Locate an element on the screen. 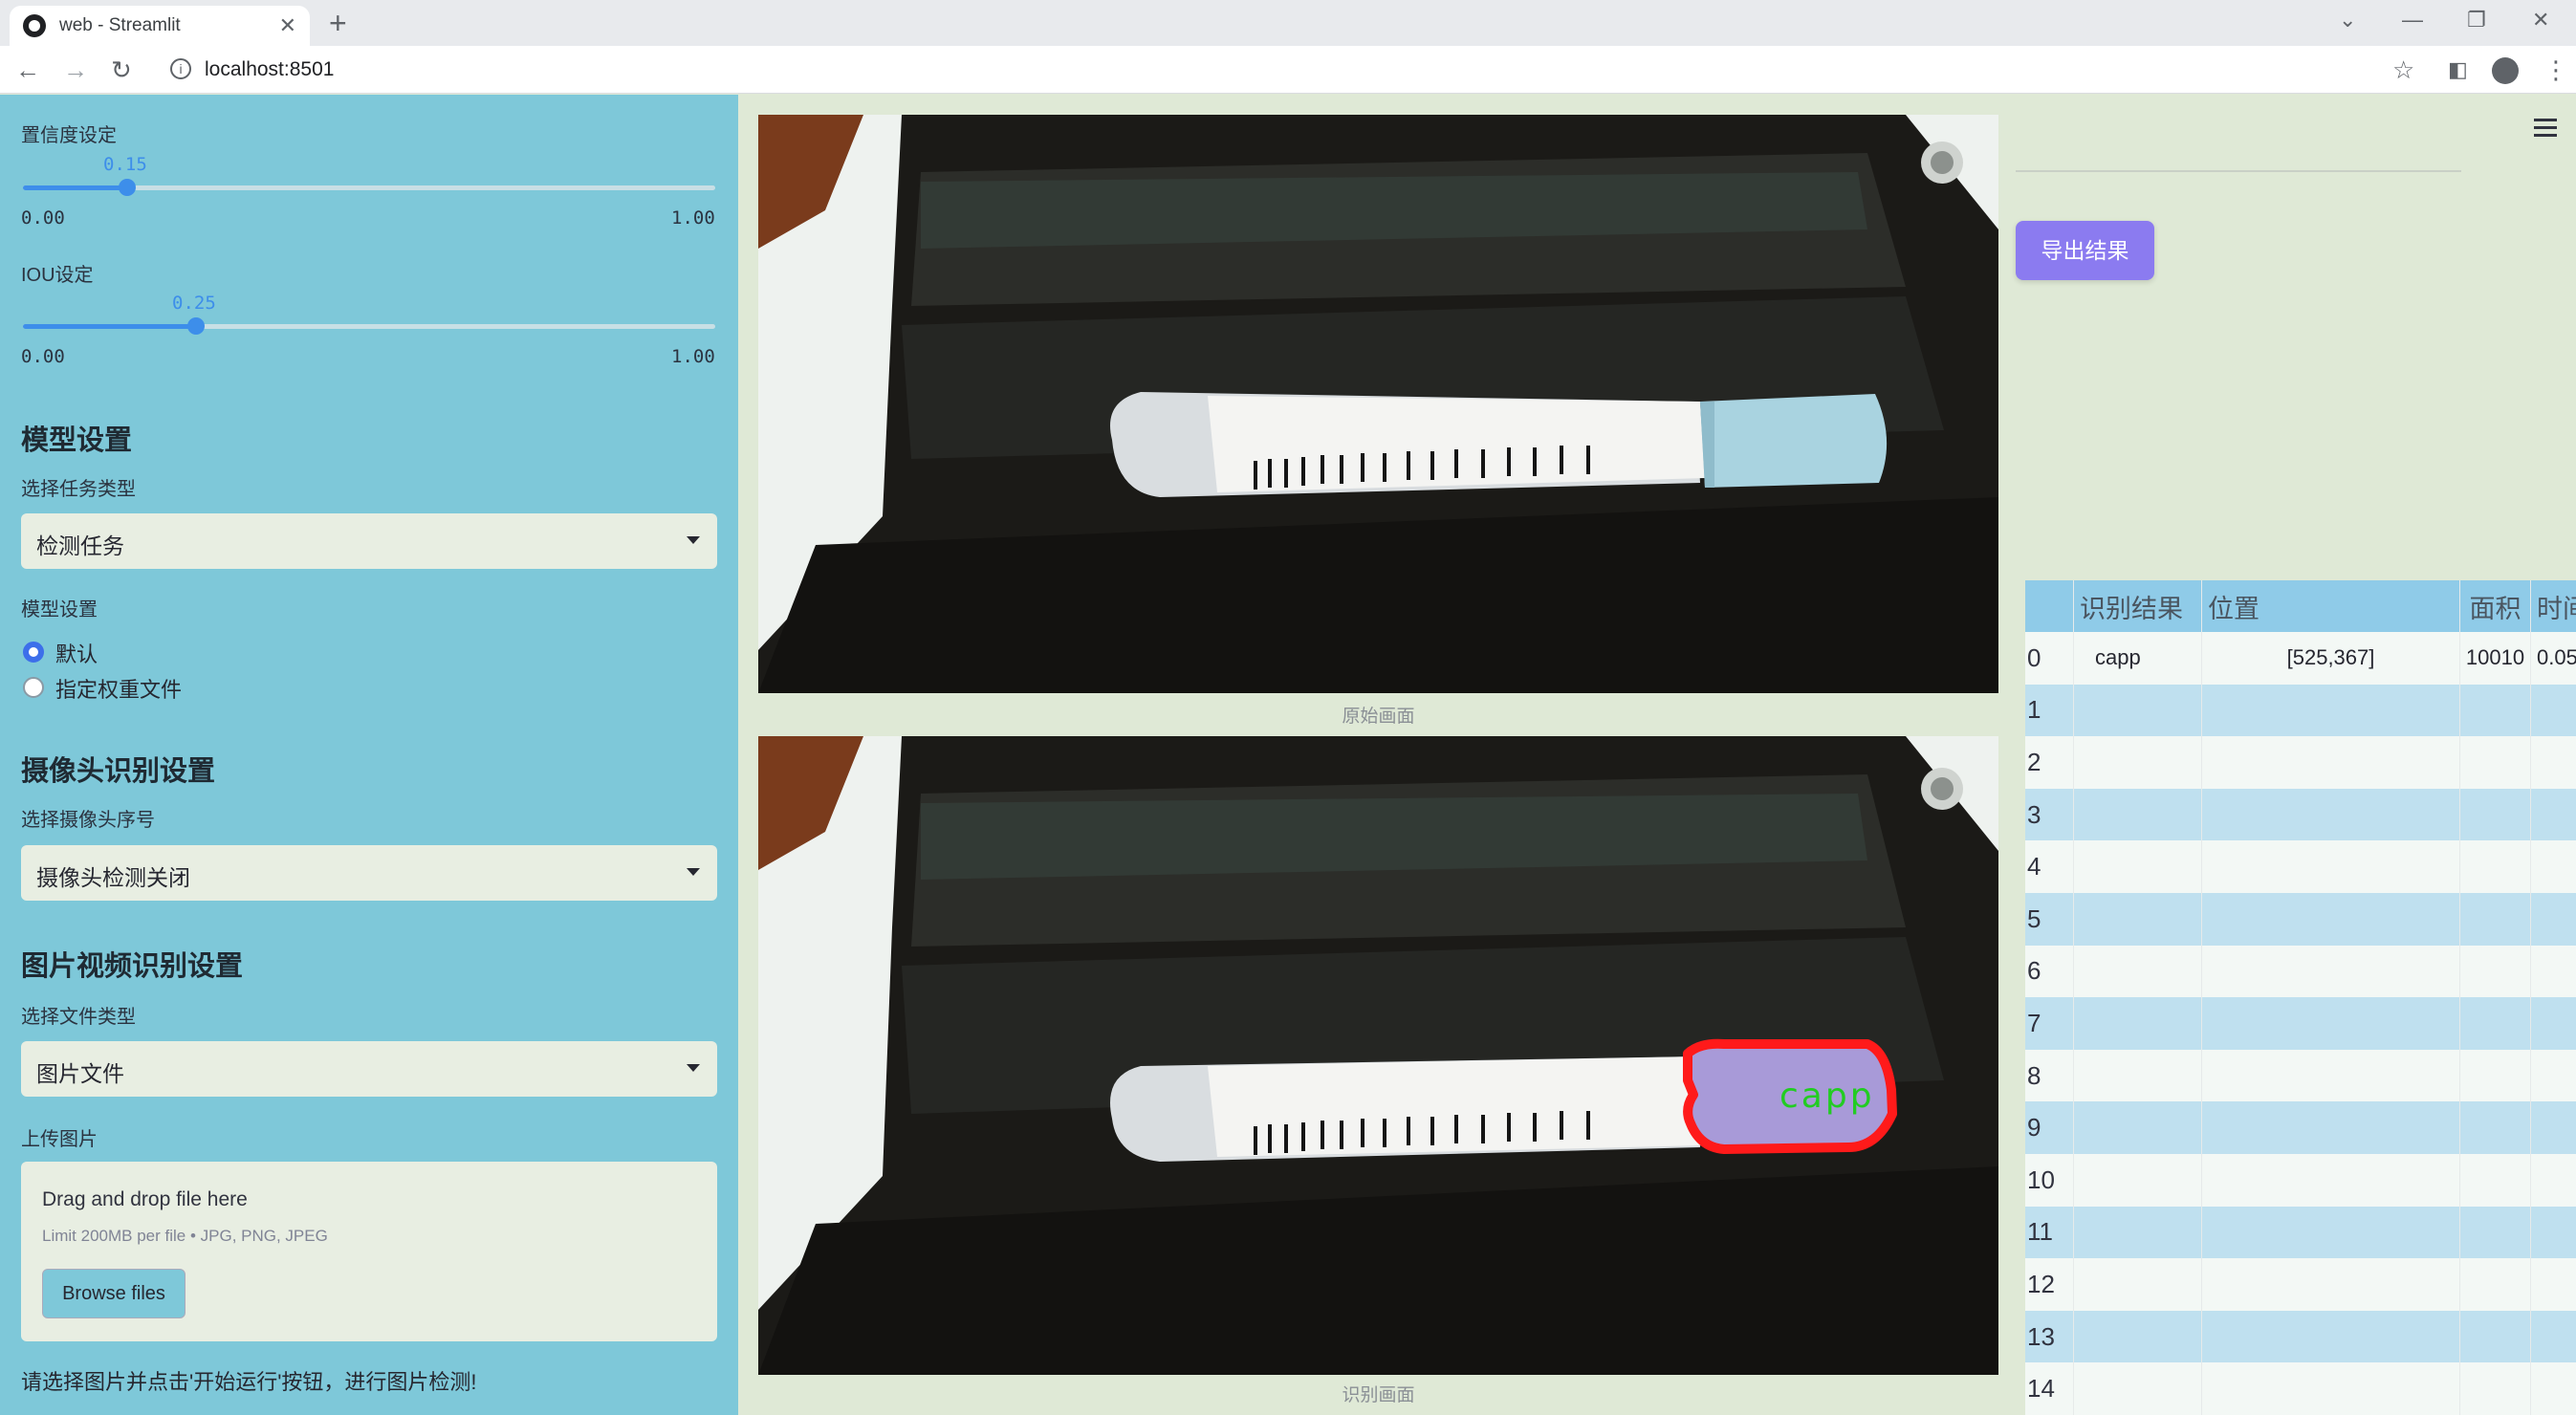 Image resolution: width=2576 pixels, height=1415 pixels. restore-icon: ❐ is located at coordinates (2476, 21).